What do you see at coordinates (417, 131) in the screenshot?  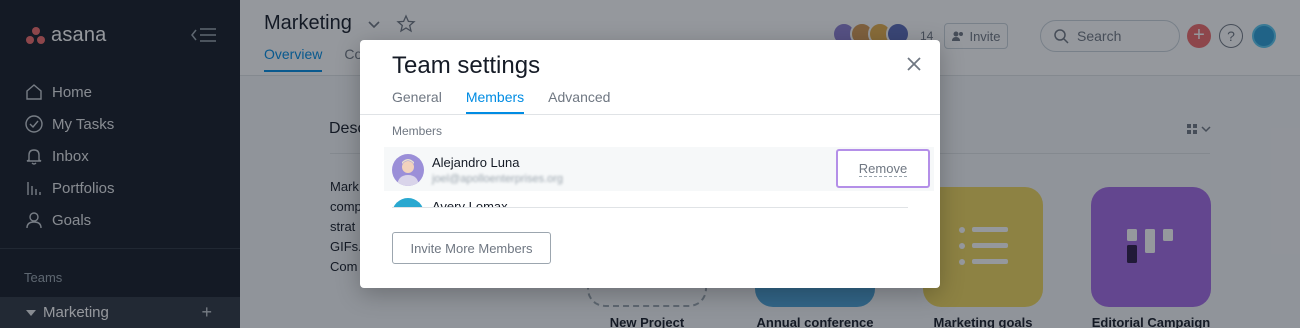 I see `members-section-label: Members` at bounding box center [417, 131].